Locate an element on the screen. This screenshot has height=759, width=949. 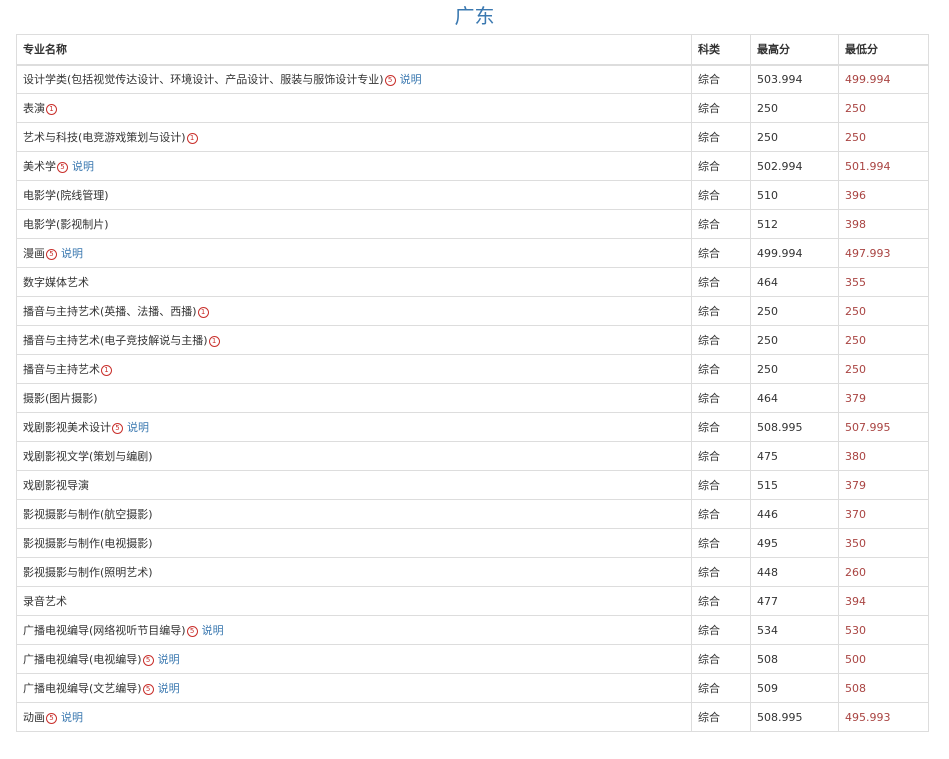
major-name-cell: 动画 5 说明 is located at coordinates (354, 717).